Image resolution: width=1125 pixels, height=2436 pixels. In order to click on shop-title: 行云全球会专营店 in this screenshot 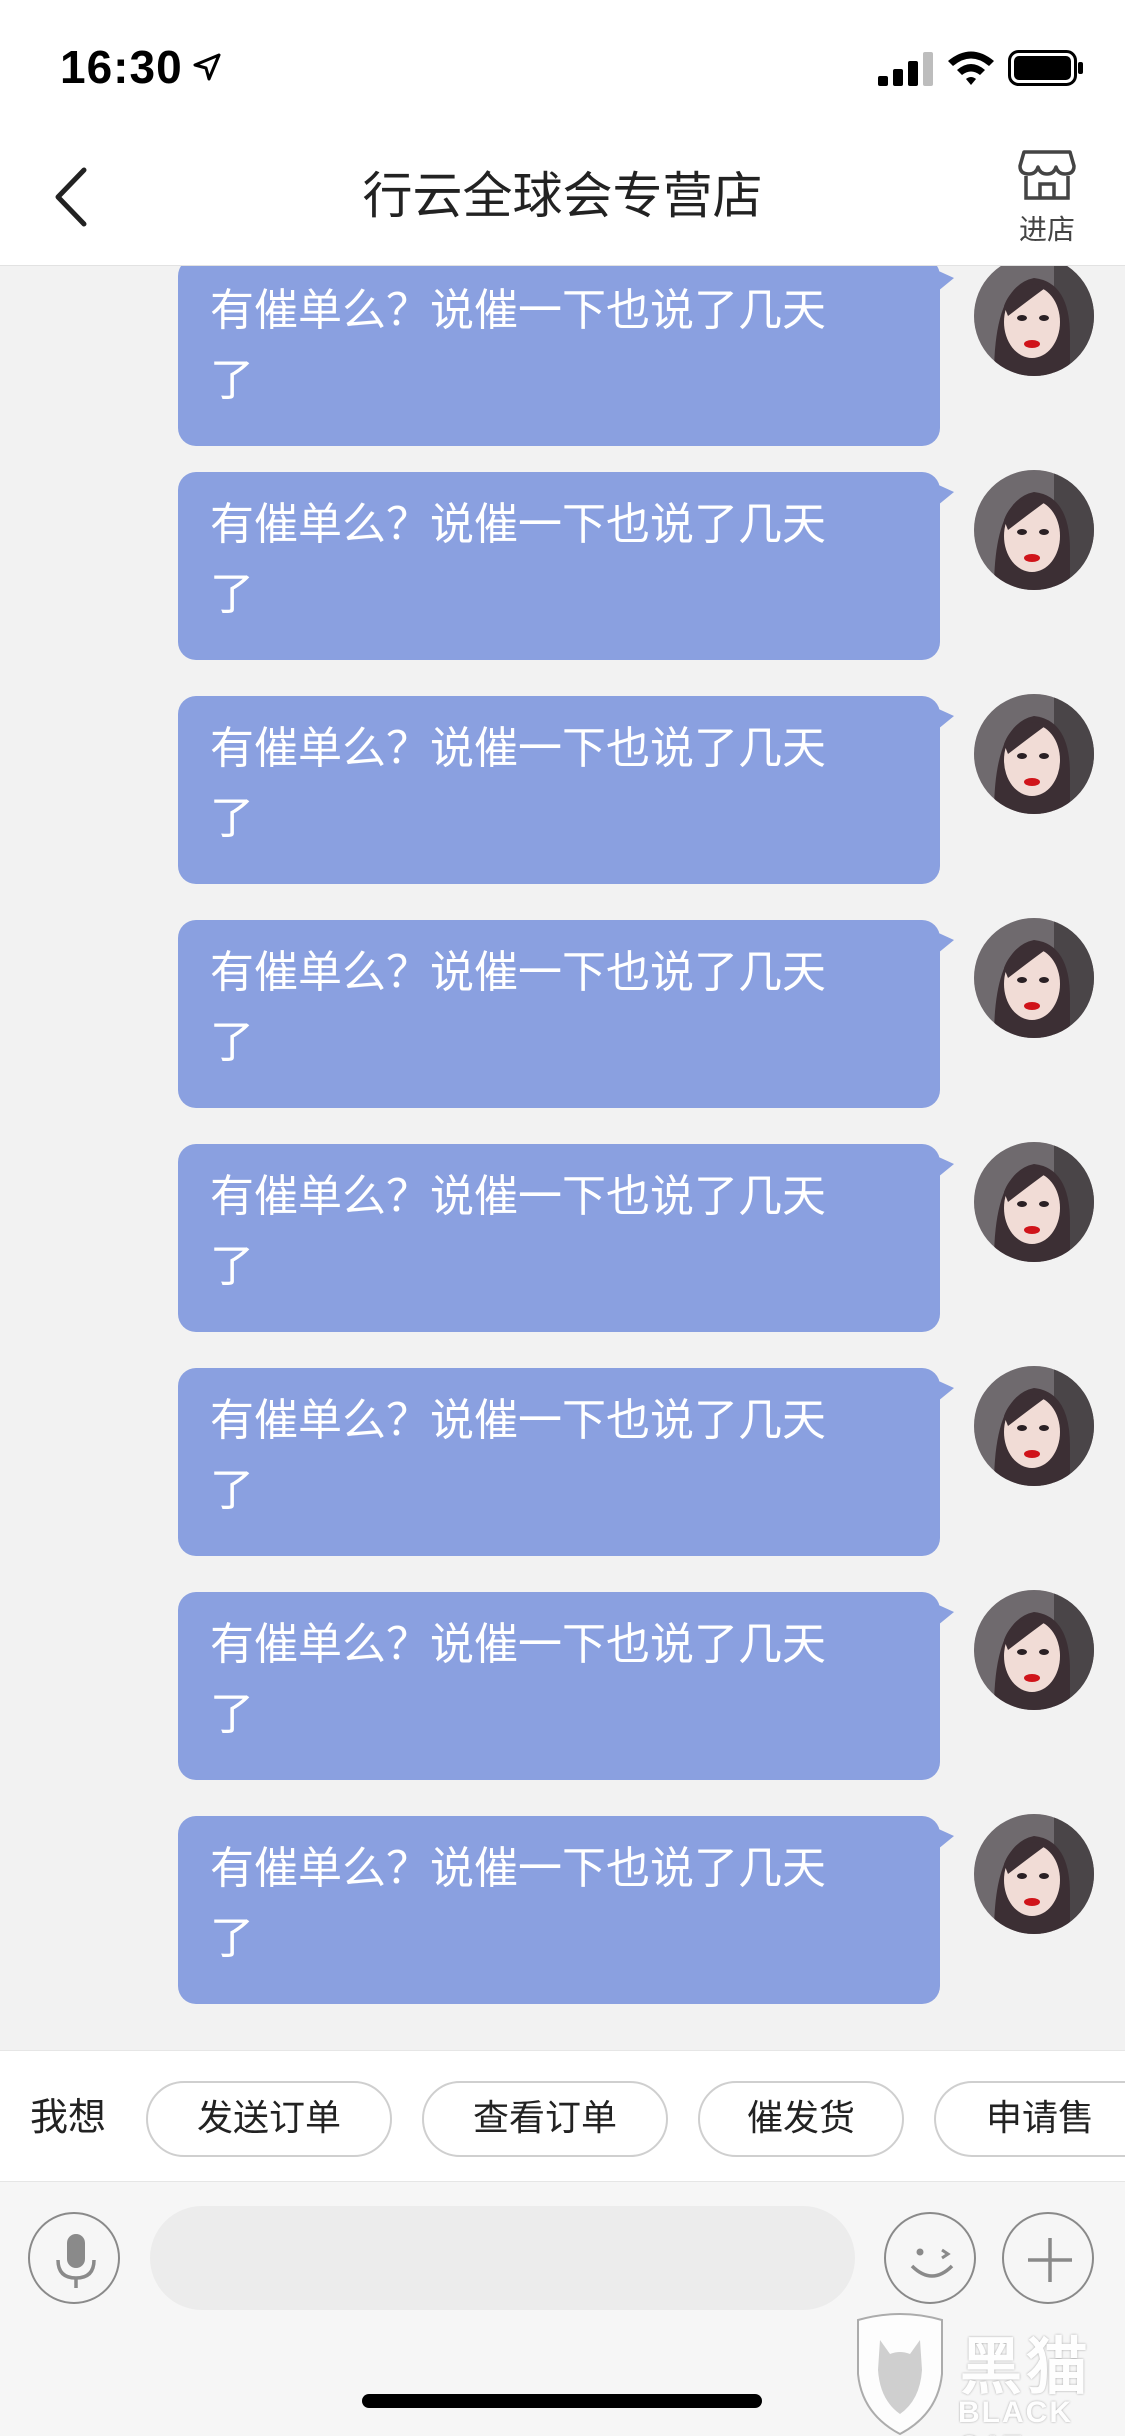, I will do `click(562, 196)`.